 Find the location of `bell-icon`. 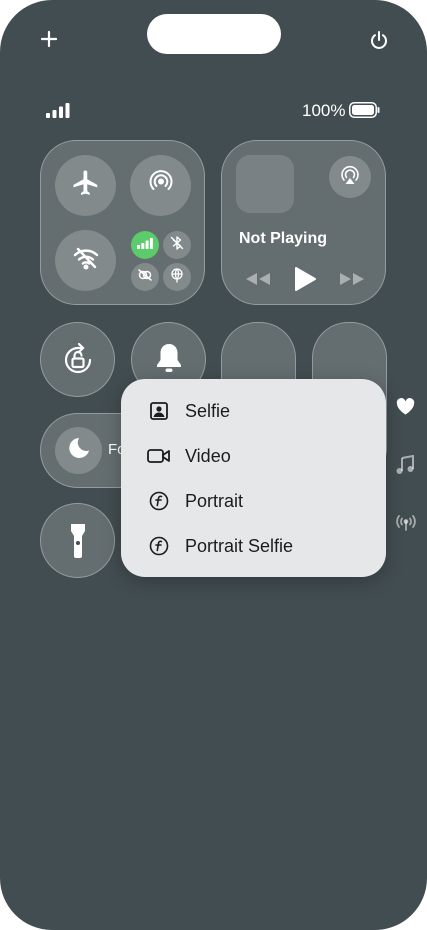

bell-icon is located at coordinates (169, 360).